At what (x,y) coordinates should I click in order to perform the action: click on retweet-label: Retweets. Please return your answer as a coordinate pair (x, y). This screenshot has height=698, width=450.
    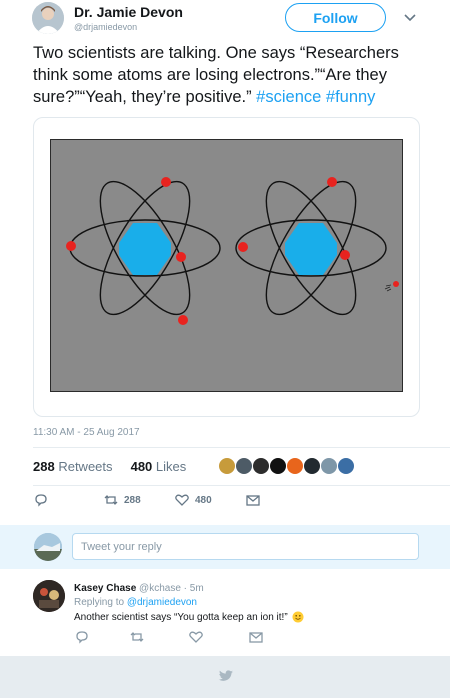
    Looking at the image, I should click on (85, 466).